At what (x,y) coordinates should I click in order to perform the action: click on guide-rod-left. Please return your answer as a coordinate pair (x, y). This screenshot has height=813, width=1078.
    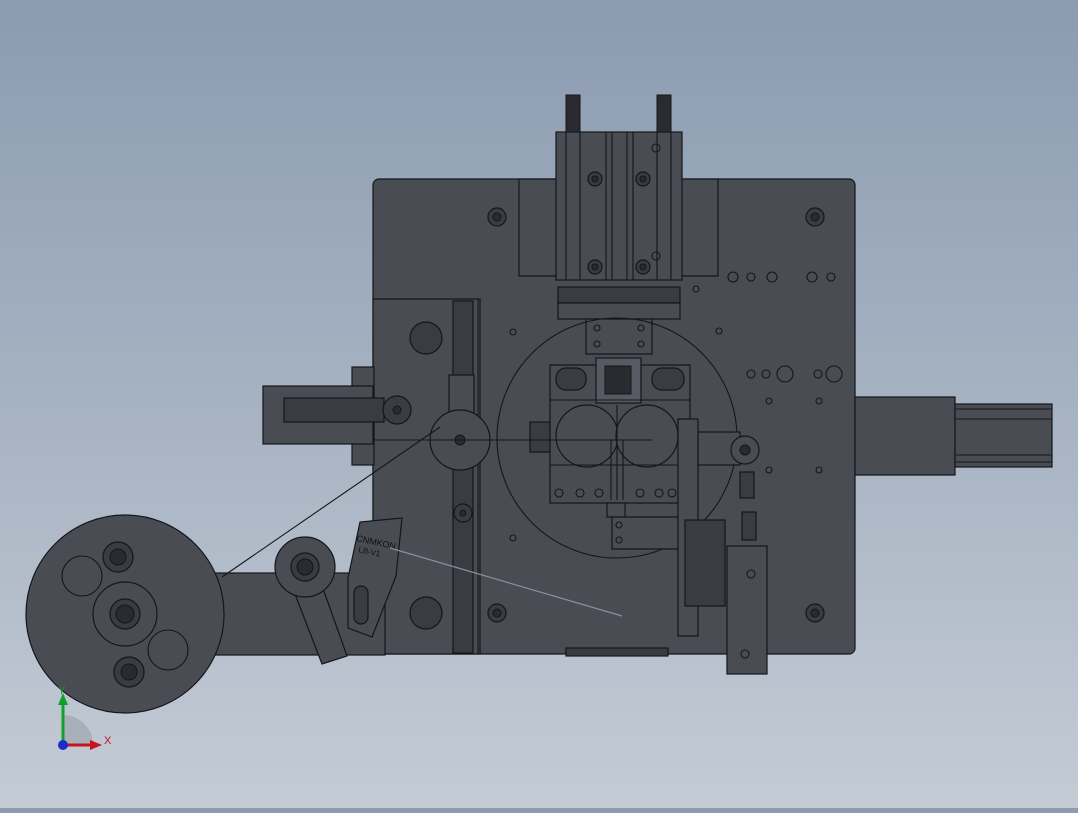
    Looking at the image, I should click on (573, 115).